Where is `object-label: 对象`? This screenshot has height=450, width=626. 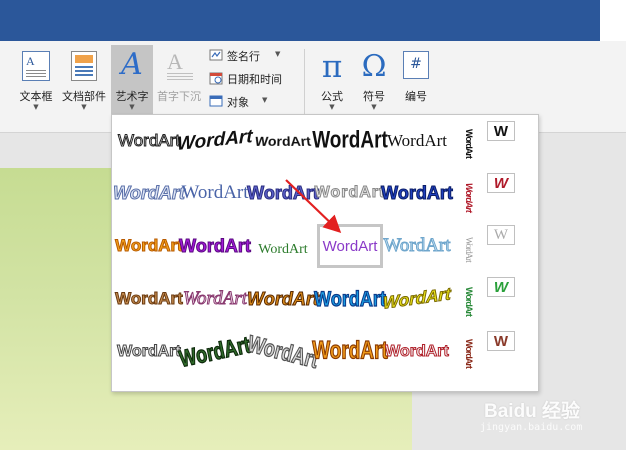 object-label: 对象 is located at coordinates (238, 102).